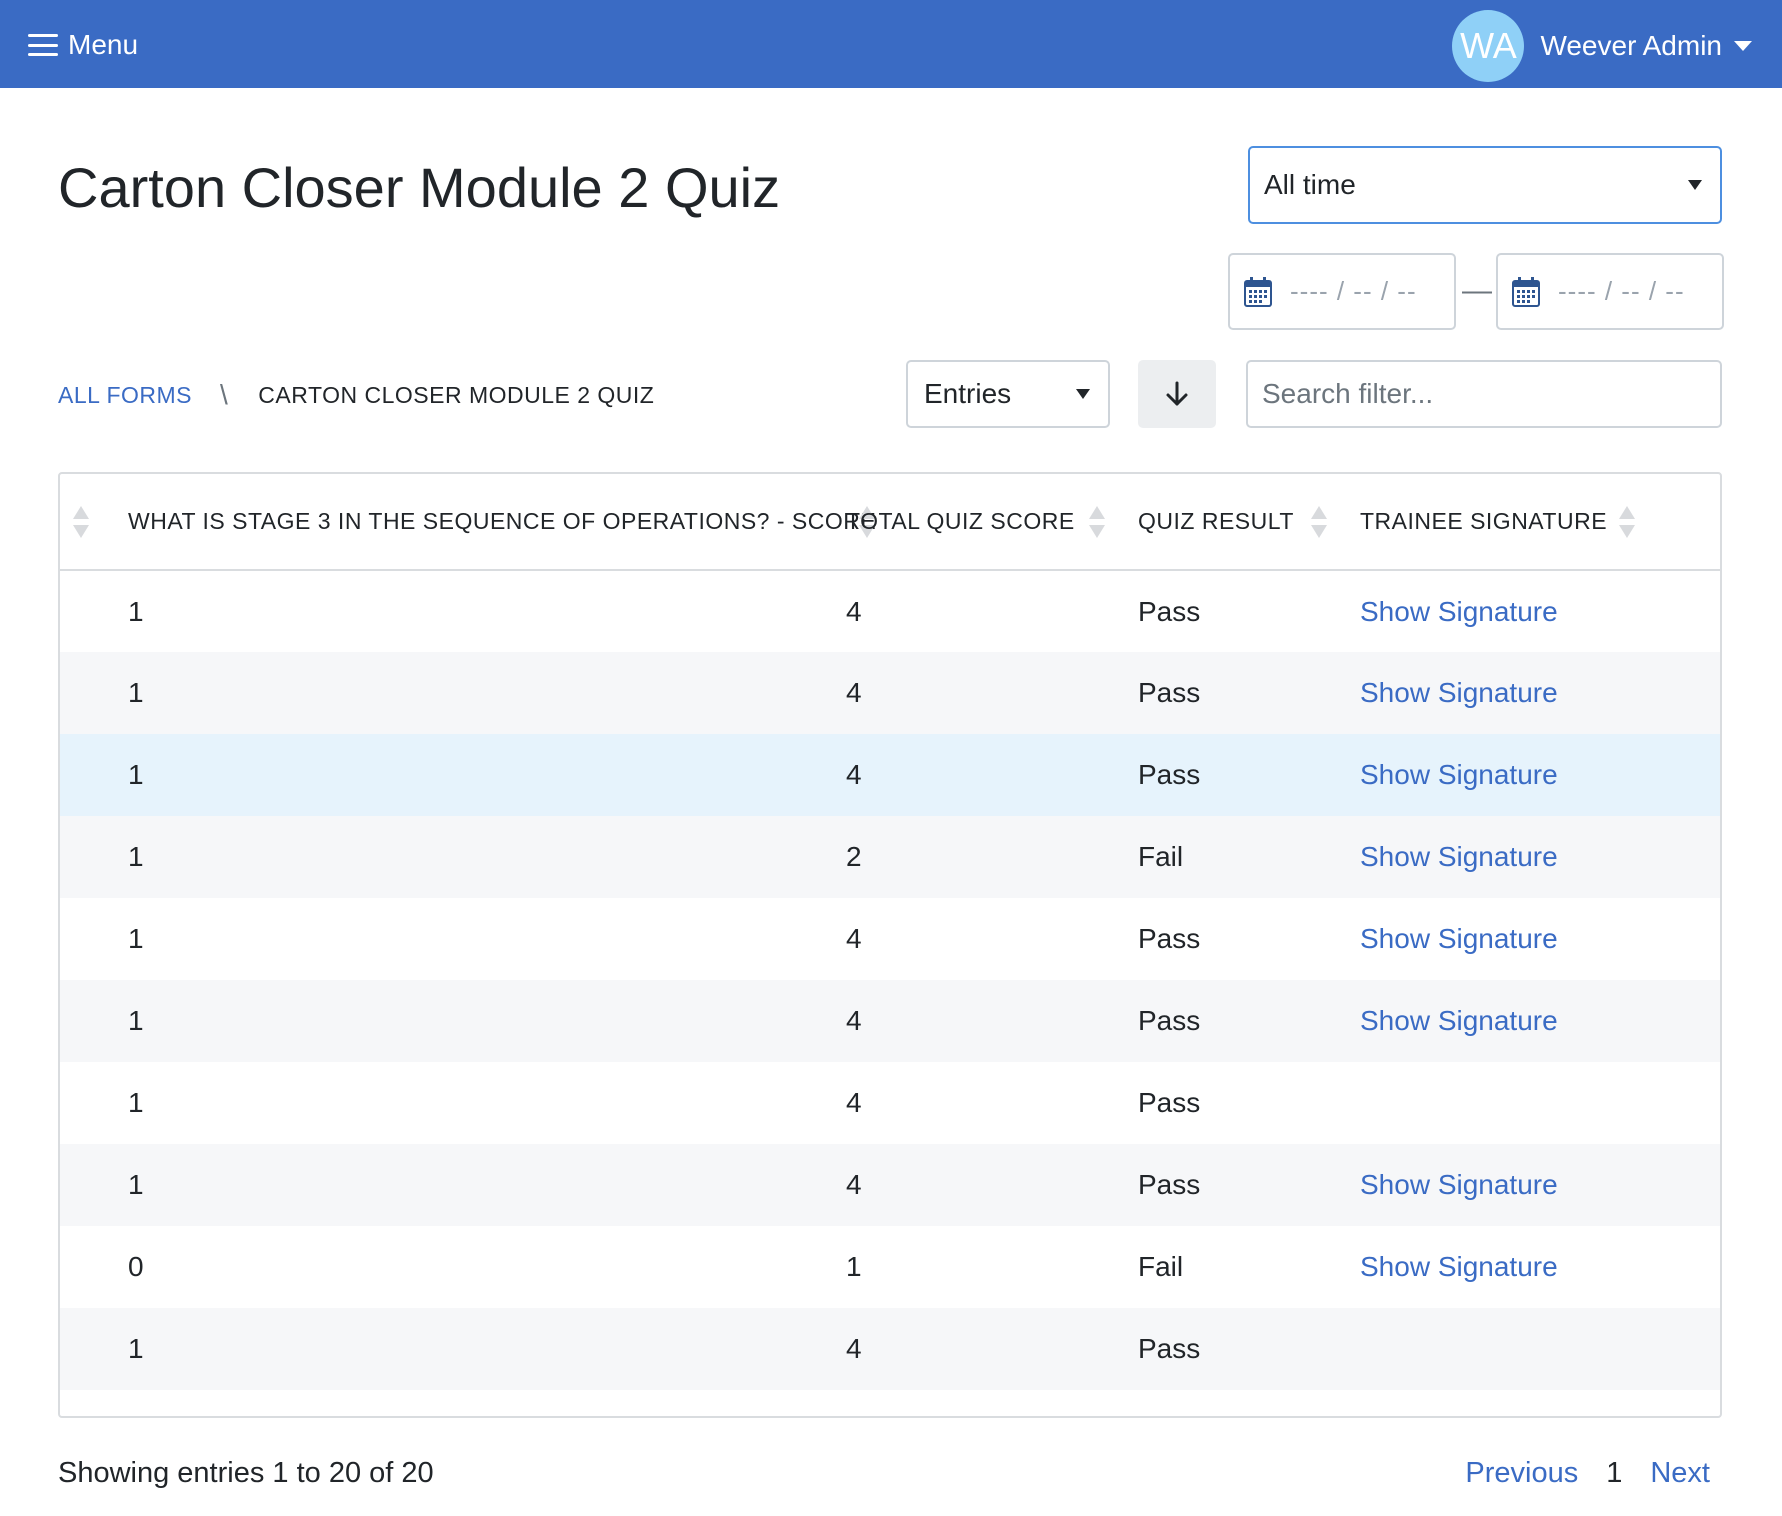  What do you see at coordinates (456, 394) in the screenshot?
I see `breadcrumb-current: Carton Closer Module 2 Quiz` at bounding box center [456, 394].